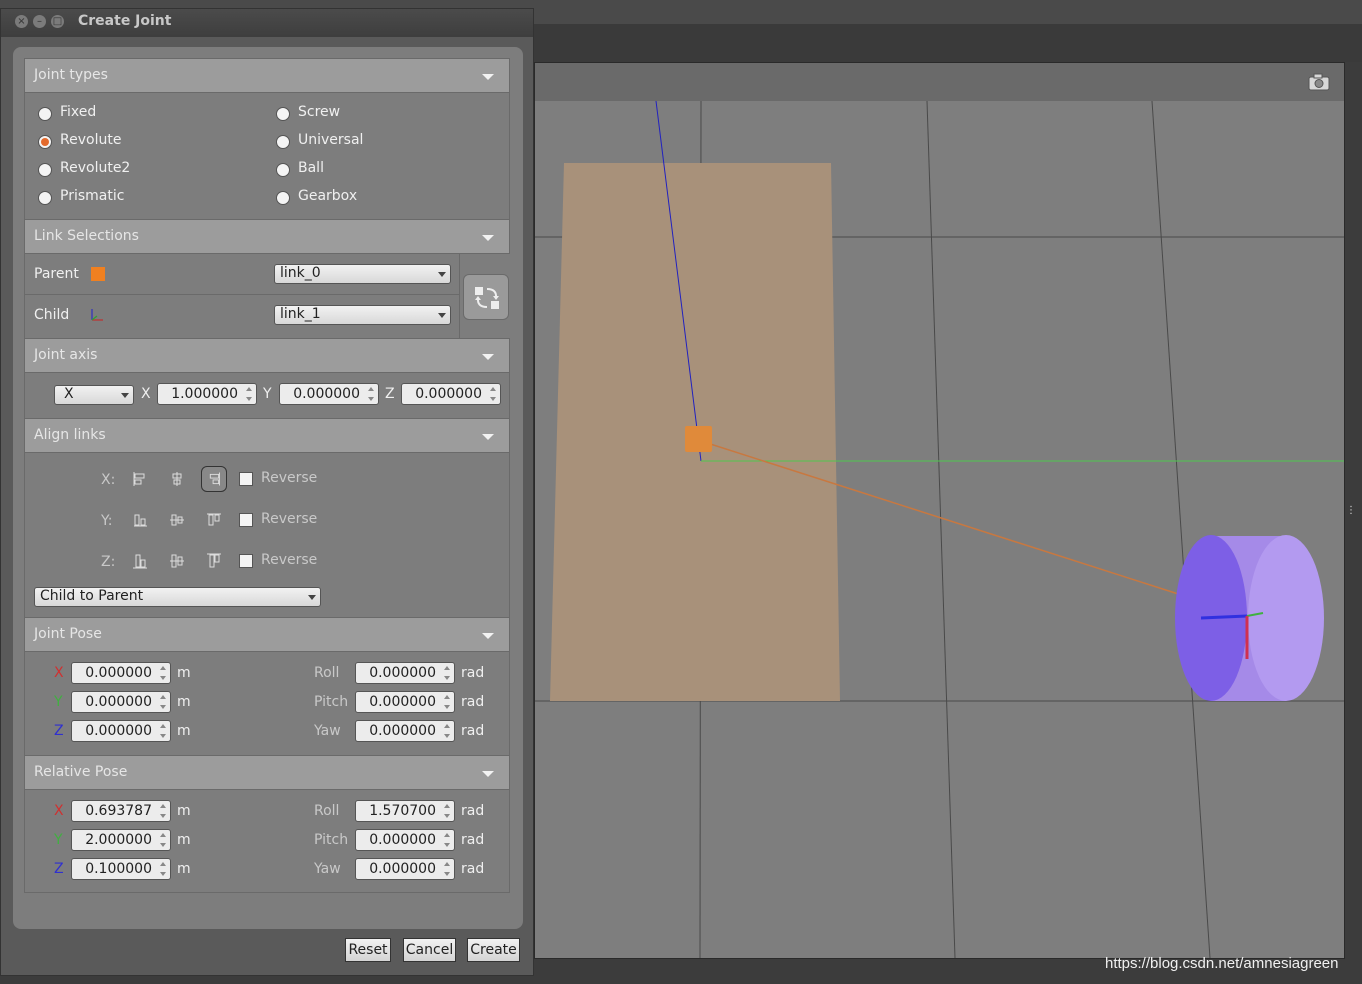 Image resolution: width=1362 pixels, height=984 pixels. What do you see at coordinates (405, 869) in the screenshot?
I see `relative-pose-yaw-spinbox: 0.000000` at bounding box center [405, 869].